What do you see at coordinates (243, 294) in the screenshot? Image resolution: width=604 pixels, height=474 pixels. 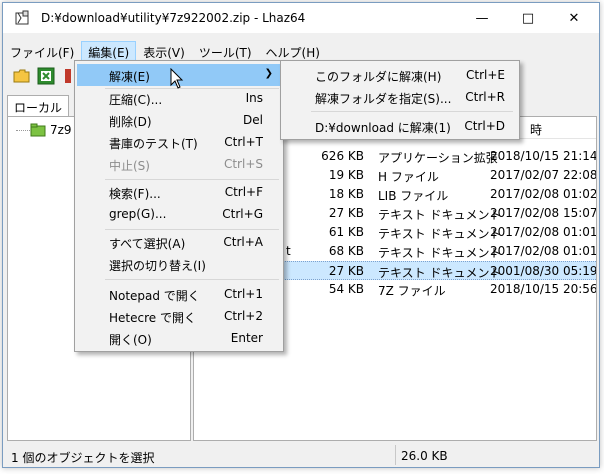 I see `menu-item-shortcut: Ctrl+1` at bounding box center [243, 294].